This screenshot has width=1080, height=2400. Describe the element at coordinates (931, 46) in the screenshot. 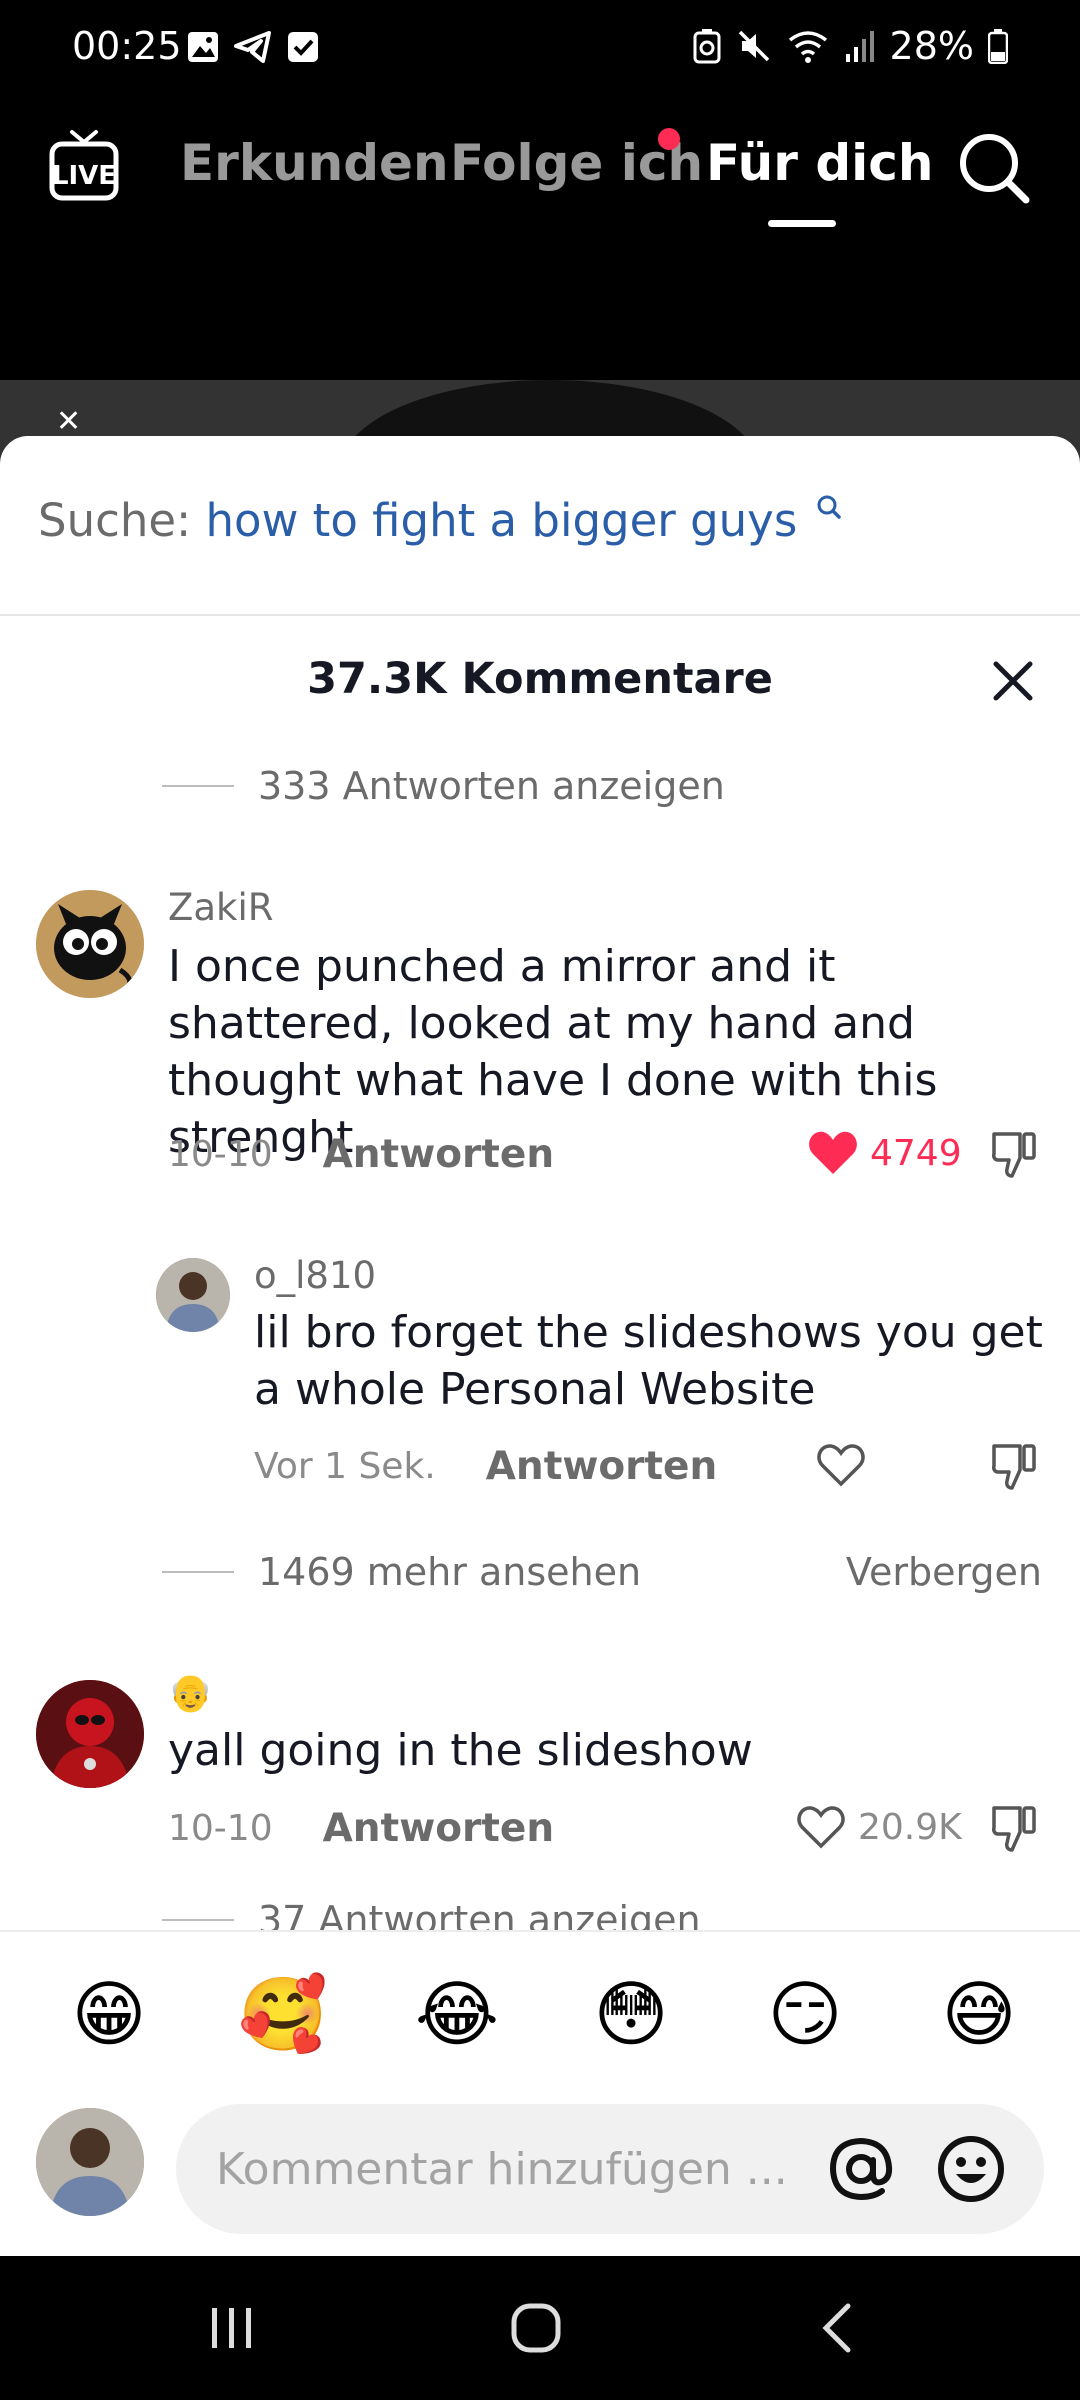

I see `battery-percent: 28%` at that location.